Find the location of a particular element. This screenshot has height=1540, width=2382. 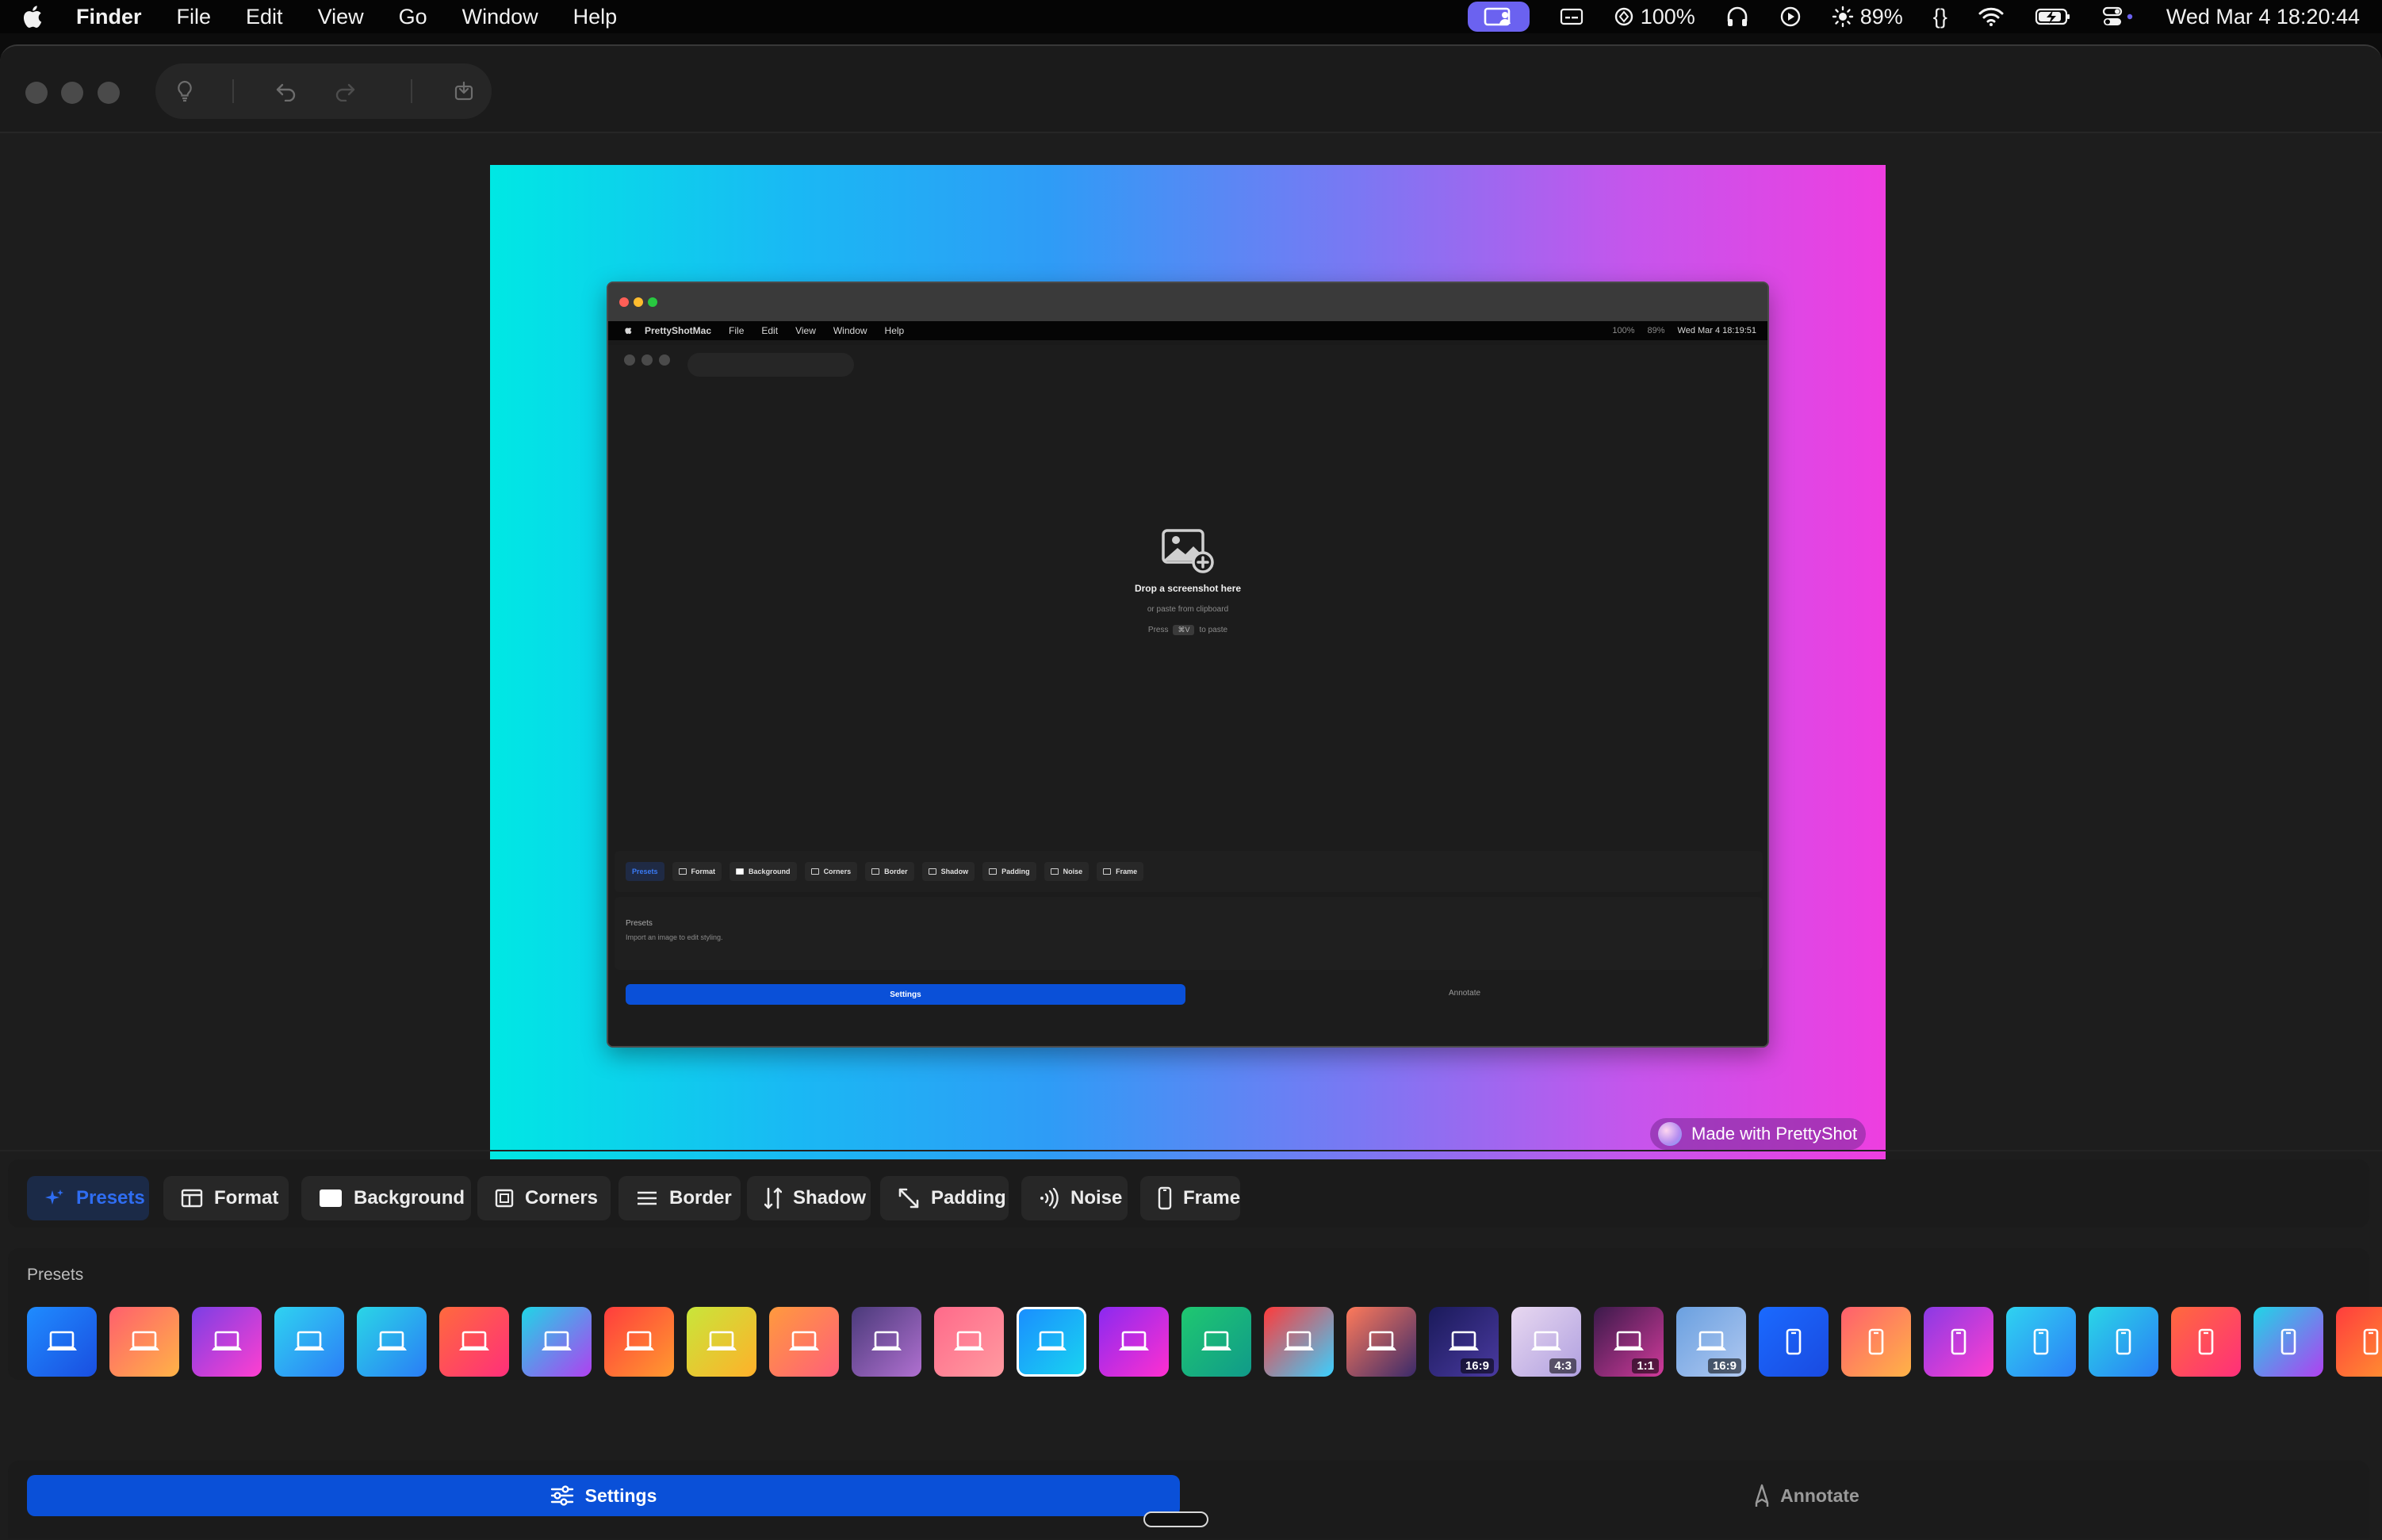

zoom-window-button is located at coordinates (109, 93).